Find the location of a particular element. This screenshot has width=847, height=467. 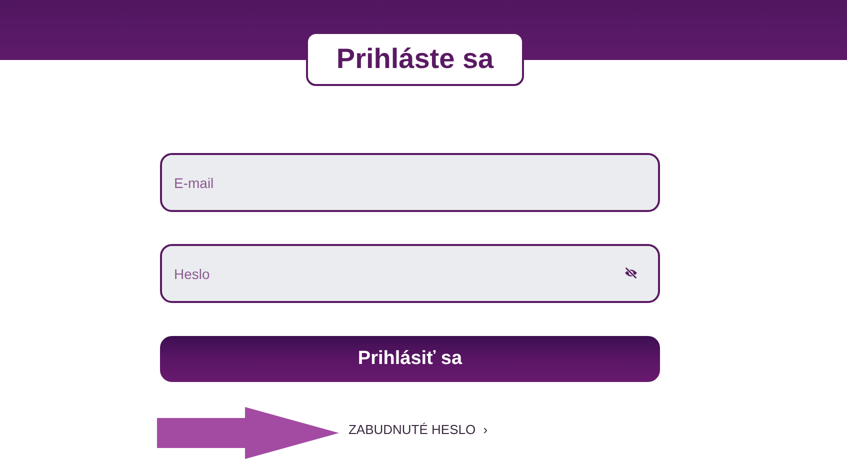

login-button: Prihlásiť sa is located at coordinates (410, 359).